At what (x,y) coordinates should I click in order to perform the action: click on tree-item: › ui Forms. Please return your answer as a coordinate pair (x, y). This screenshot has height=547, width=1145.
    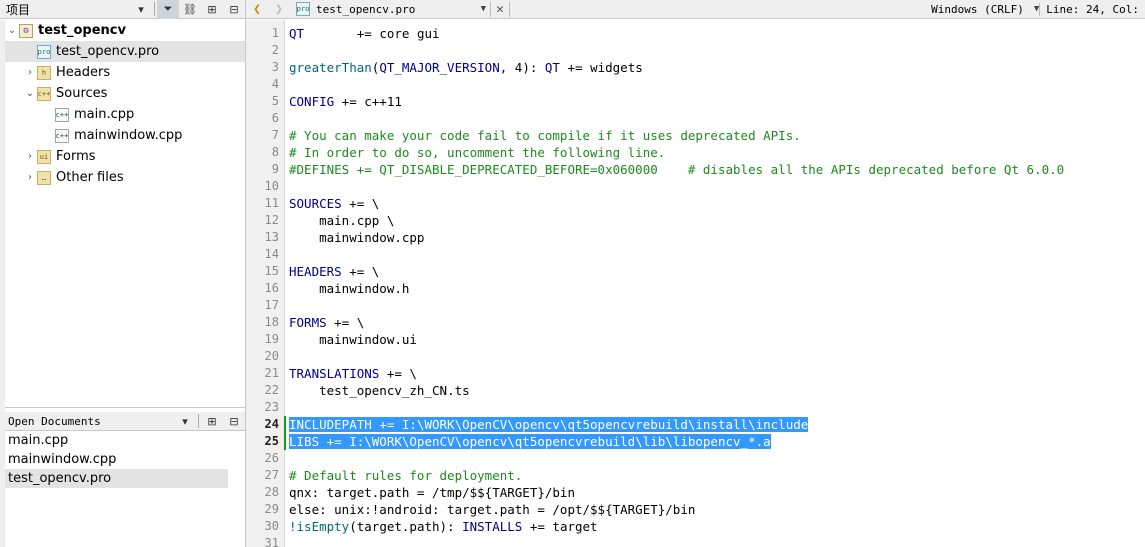
    Looking at the image, I should click on (125, 156).